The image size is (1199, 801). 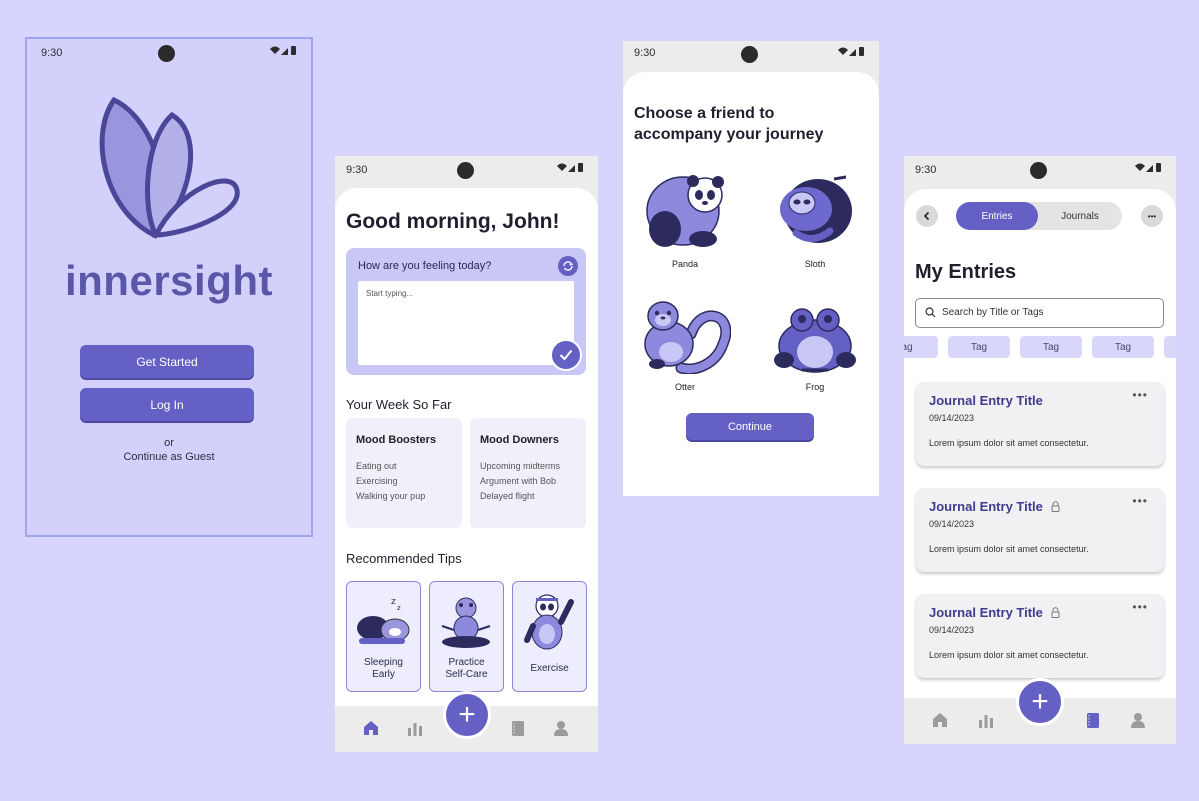 I want to click on refresh-button, so click(x=568, y=266).